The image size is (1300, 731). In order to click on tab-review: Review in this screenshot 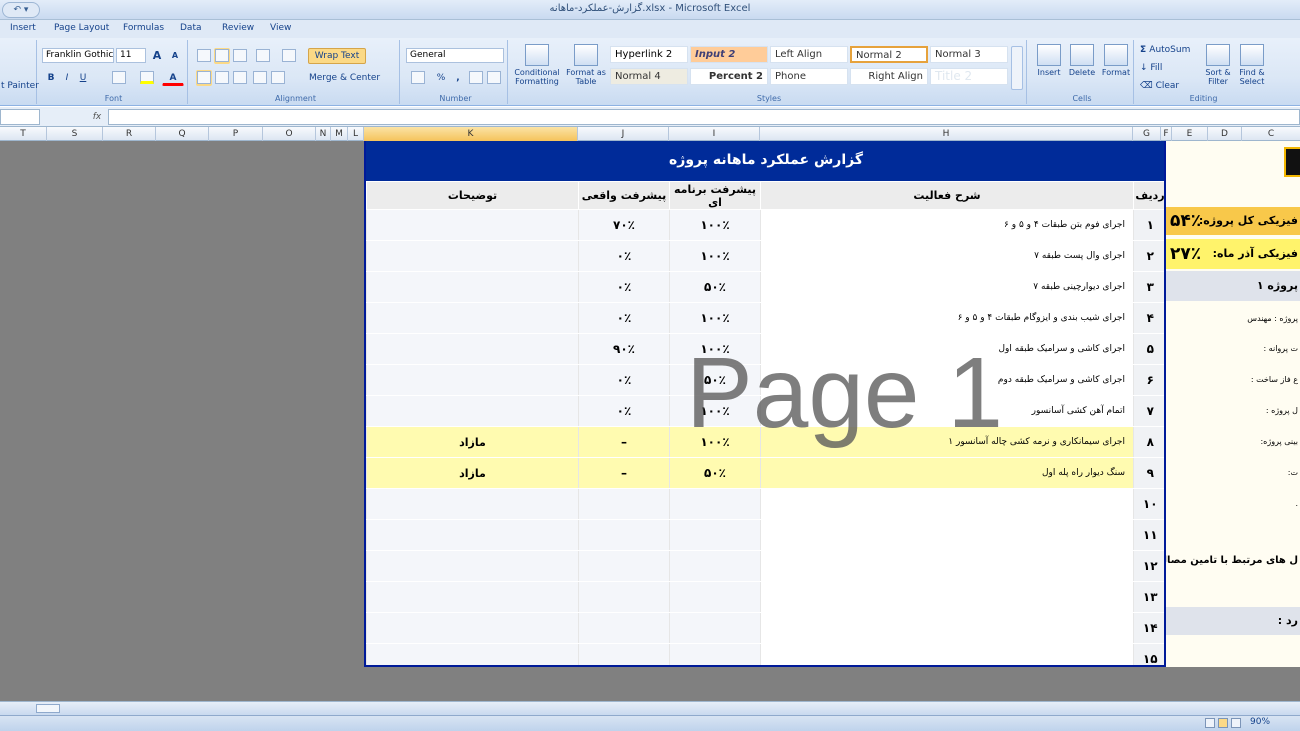, I will do `click(238, 28)`.